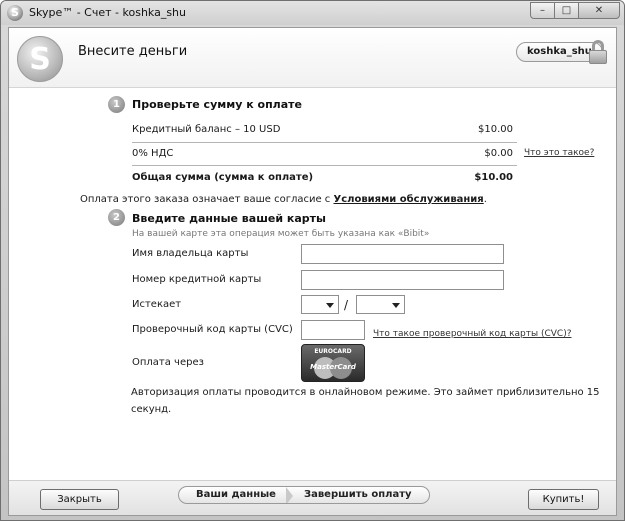 This screenshot has height=521, width=625. Describe the element at coordinates (472, 334) in the screenshot. I see `cvc-info-link: Что такое проверочный код карты (CVC)?` at that location.